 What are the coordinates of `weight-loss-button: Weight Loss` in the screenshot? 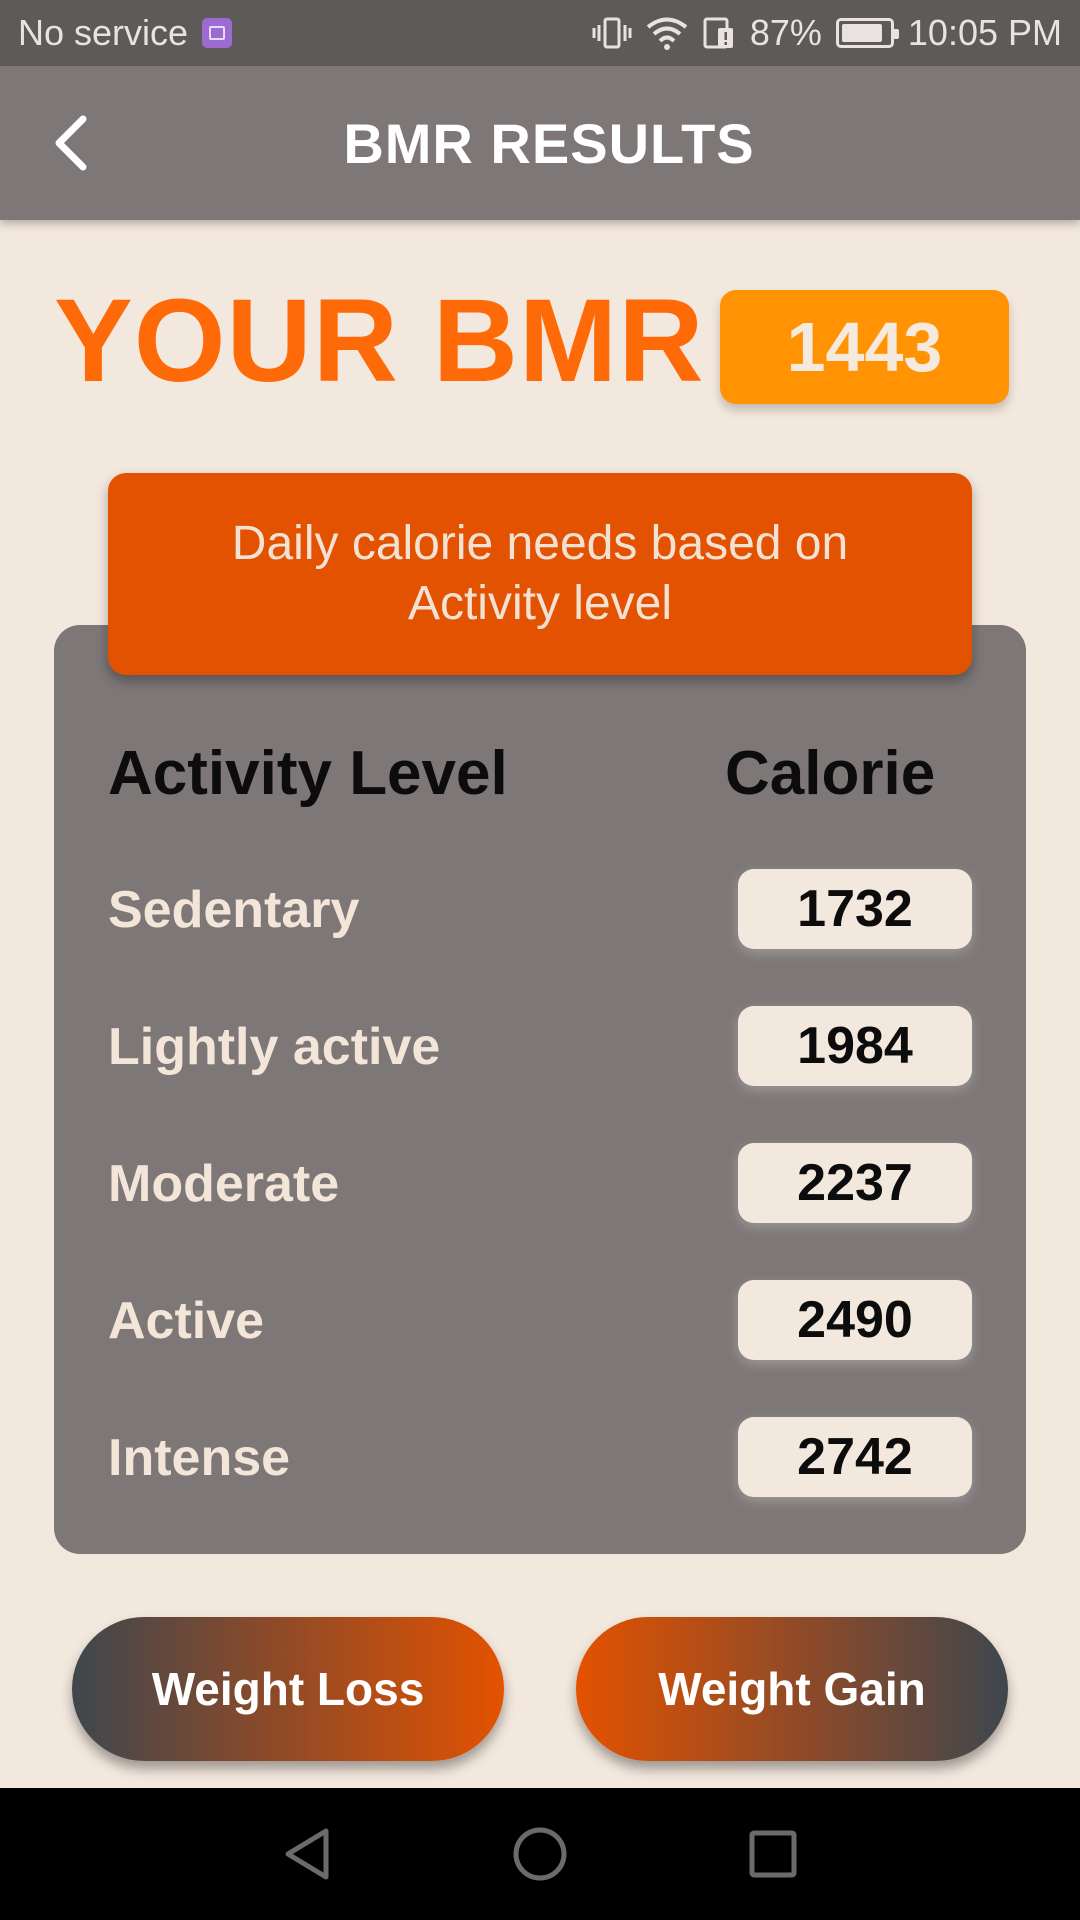 It's located at (288, 1689).